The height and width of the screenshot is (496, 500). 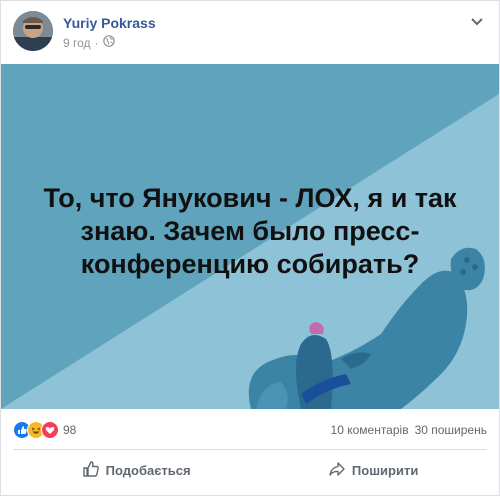 I want to click on avatar, so click(x=33, y=31).